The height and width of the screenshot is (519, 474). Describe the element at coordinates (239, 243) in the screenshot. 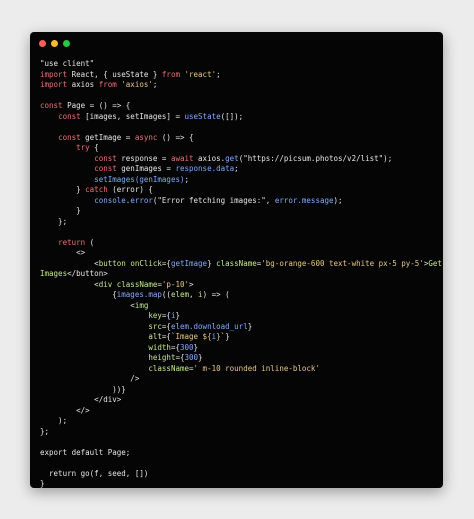

I see `code-line: return (` at that location.